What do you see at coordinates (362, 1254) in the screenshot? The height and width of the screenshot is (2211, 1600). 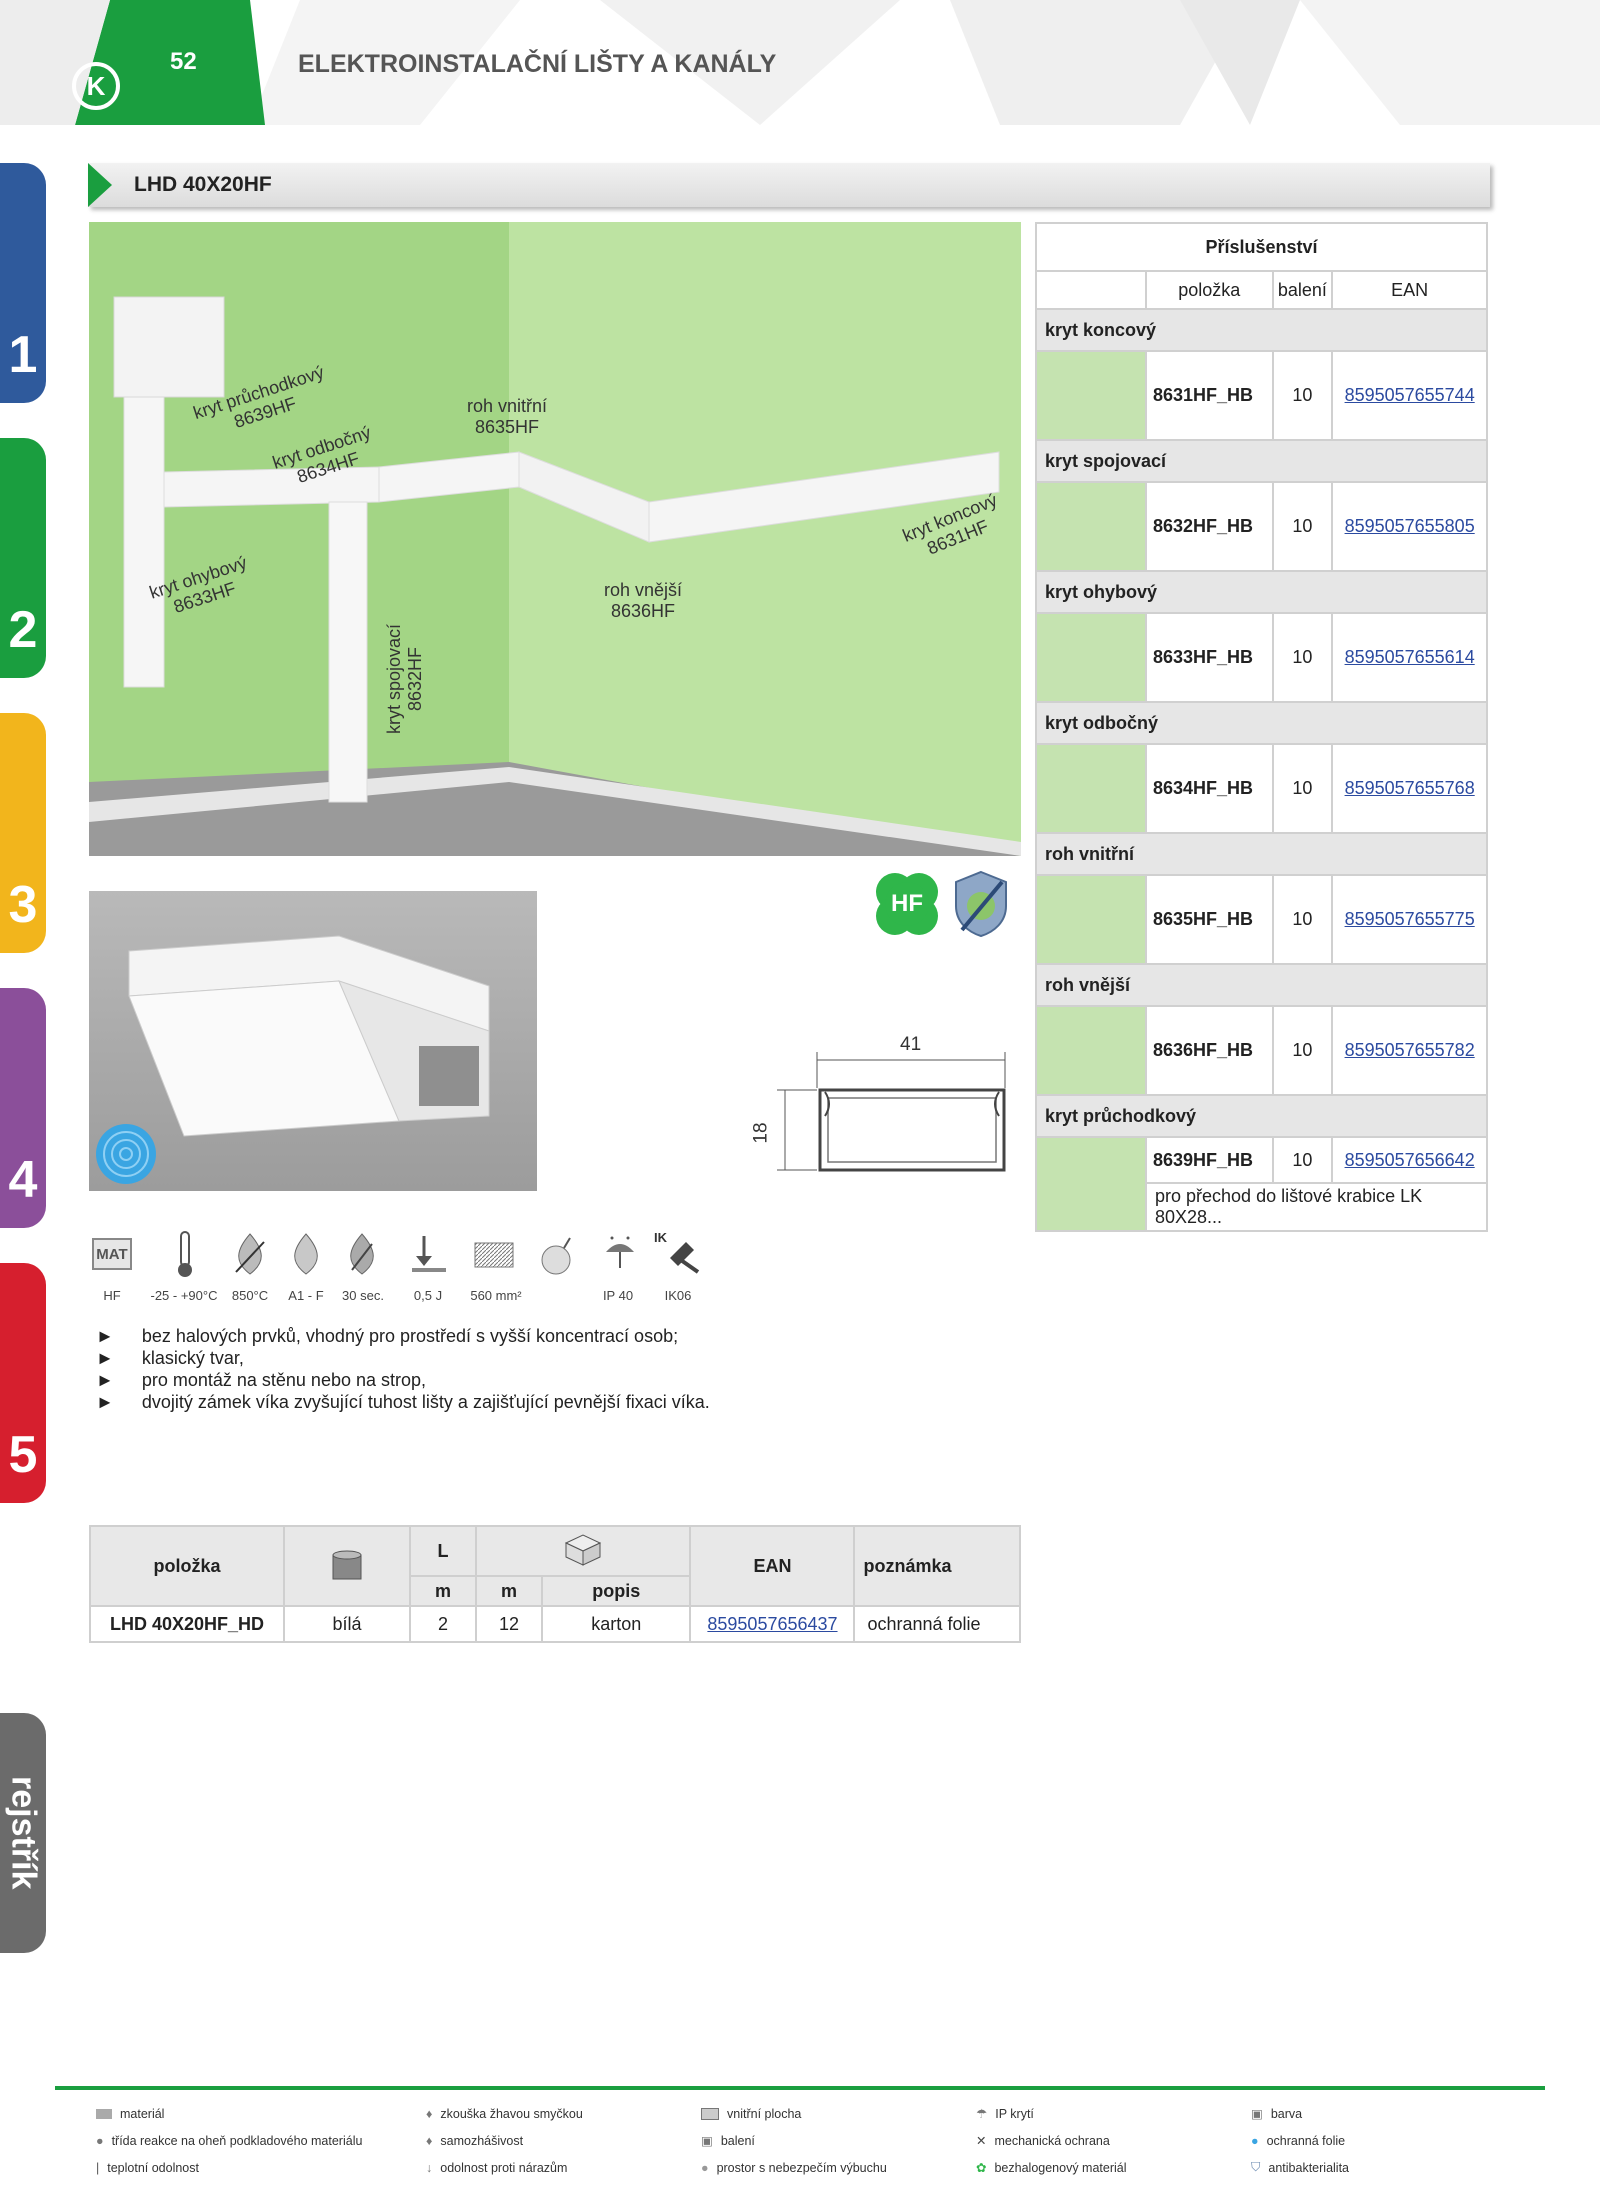 I see `self-extinguishing-icon` at bounding box center [362, 1254].